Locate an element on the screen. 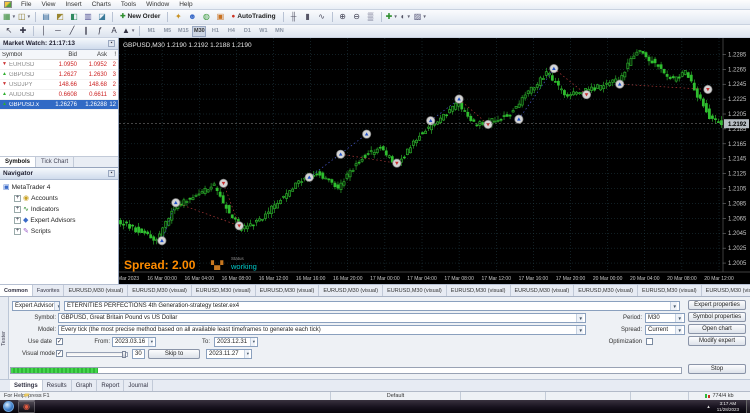 This screenshot has height=413, width=750. expert-properties-button: Expert properties is located at coordinates (717, 305).